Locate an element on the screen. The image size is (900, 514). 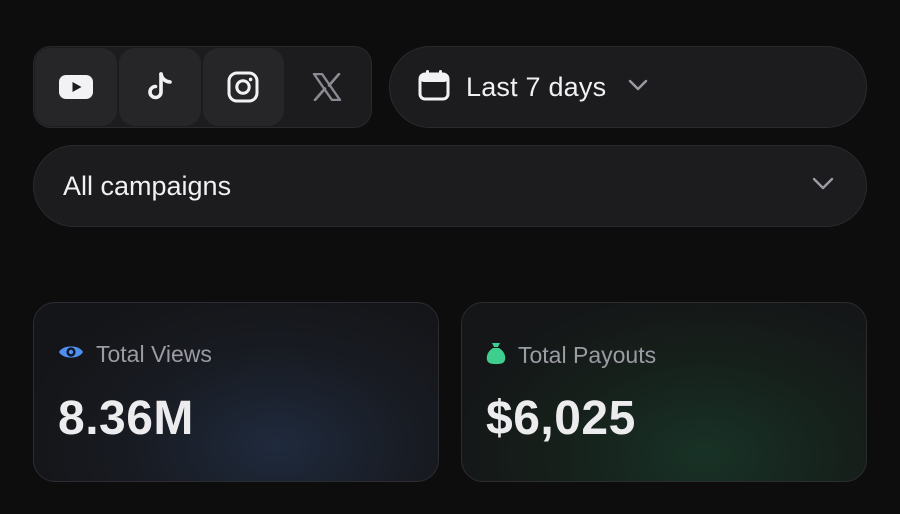
total-views-header: Total Views is located at coordinates (135, 354).